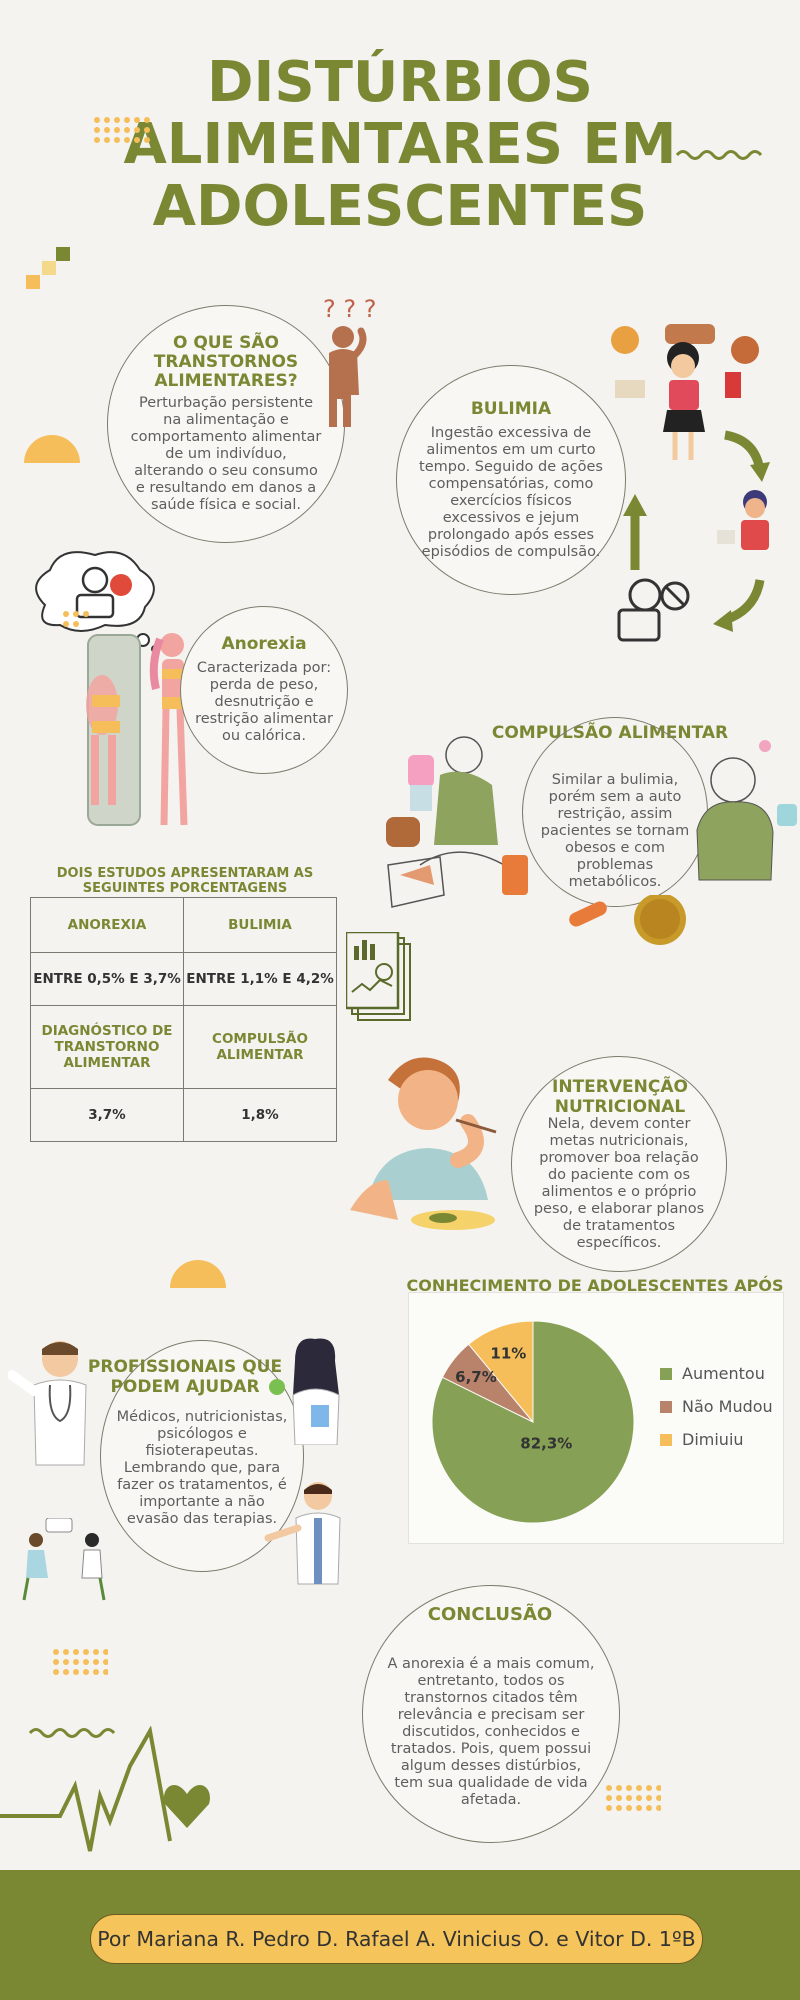 This screenshot has width=800, height=2000. I want to click on table-value-compulsao: 1,8%, so click(260, 1115).